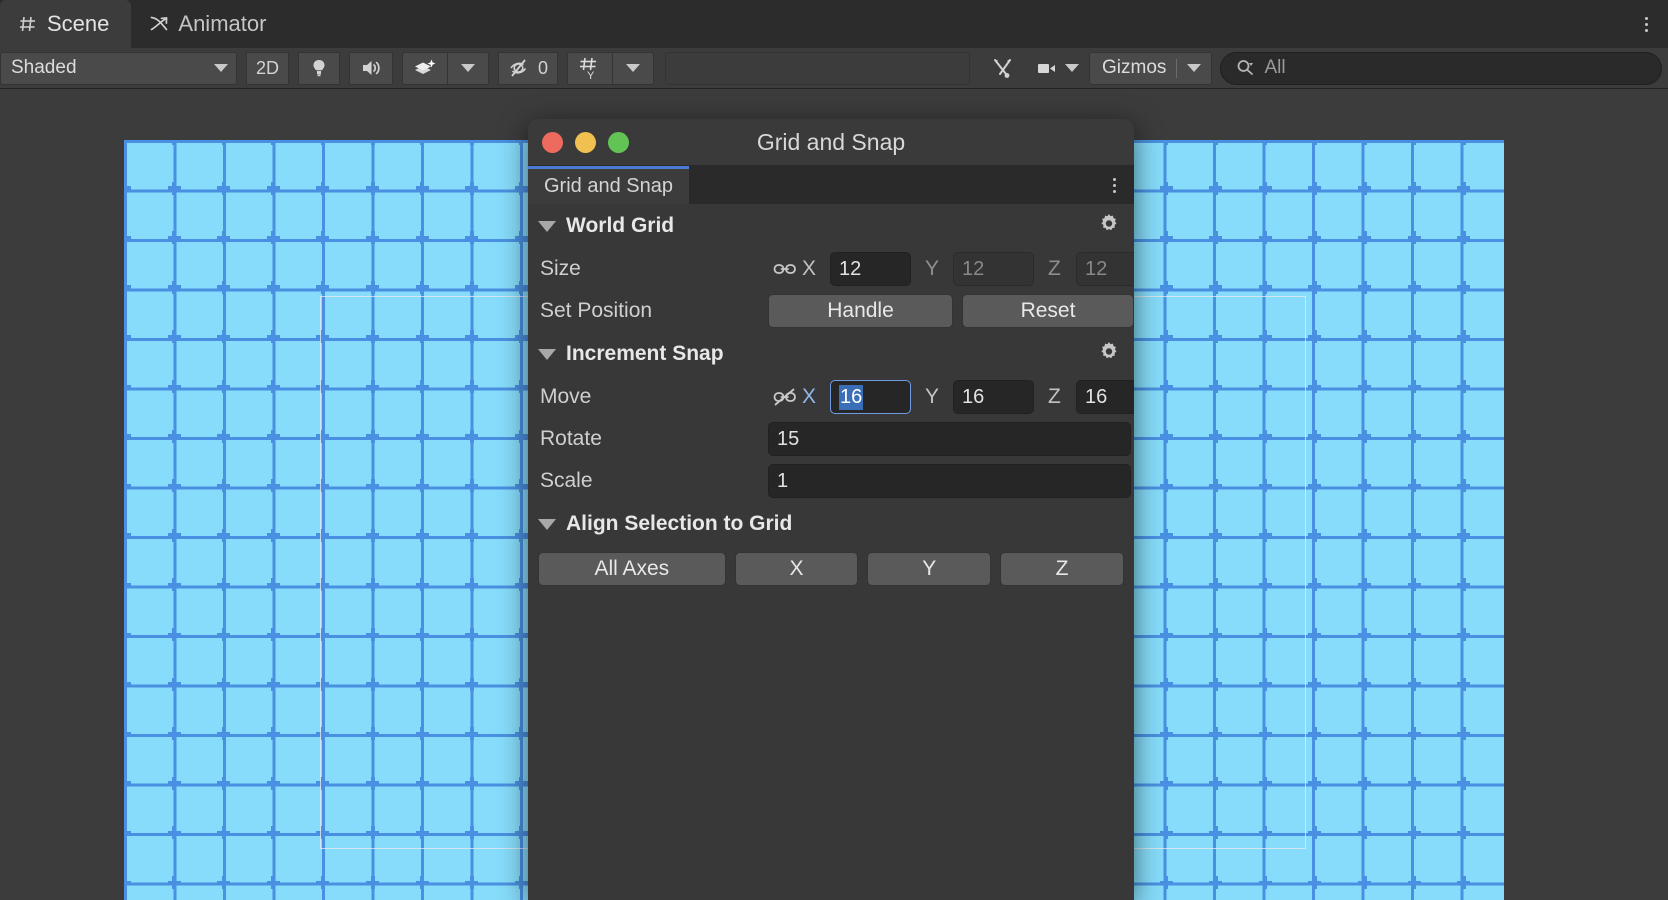  I want to click on tab-animator: Animator, so click(209, 24).